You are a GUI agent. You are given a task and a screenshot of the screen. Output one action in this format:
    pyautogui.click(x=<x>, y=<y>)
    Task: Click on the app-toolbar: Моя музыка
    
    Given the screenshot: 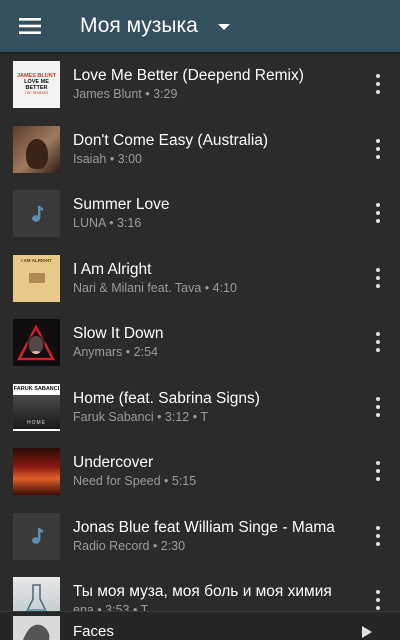 What is the action you would take?
    pyautogui.click(x=200, y=26)
    